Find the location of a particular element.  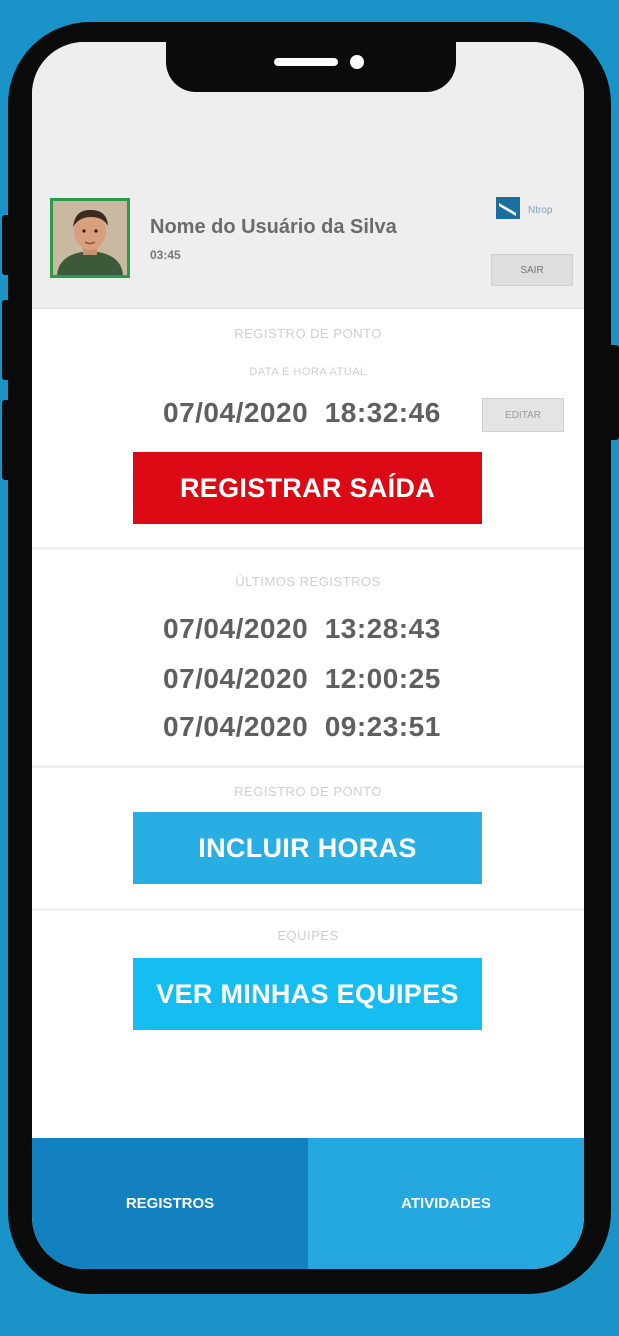

phone-power-button is located at coordinates (613, 392).